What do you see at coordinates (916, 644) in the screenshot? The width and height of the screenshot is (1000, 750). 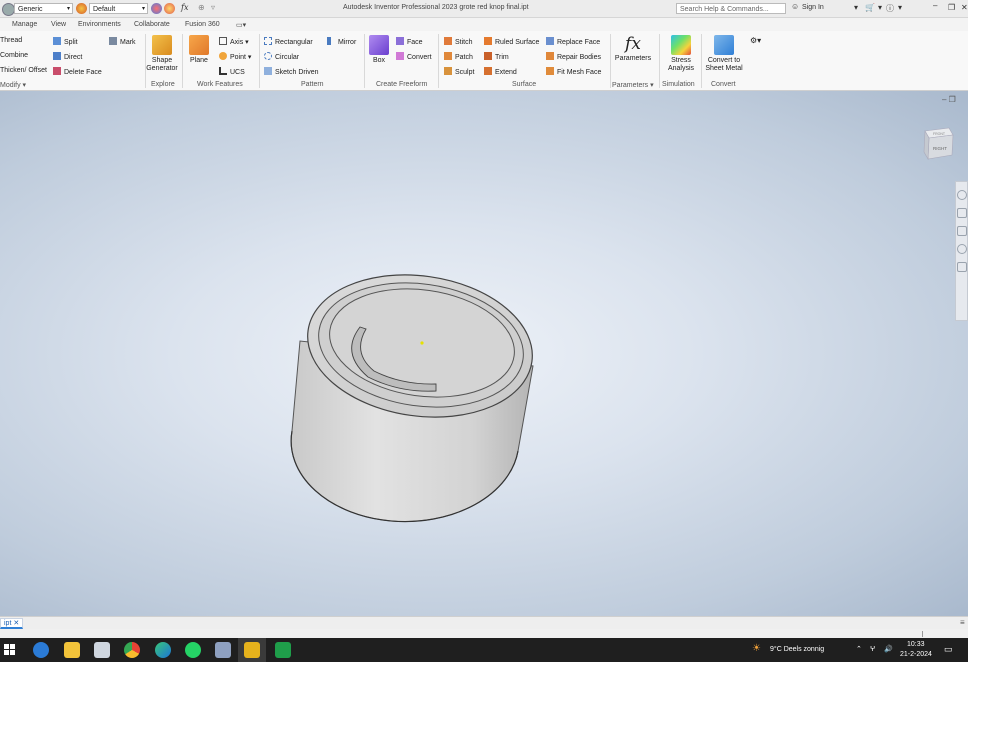 I see `clock-time: 10:33` at bounding box center [916, 644].